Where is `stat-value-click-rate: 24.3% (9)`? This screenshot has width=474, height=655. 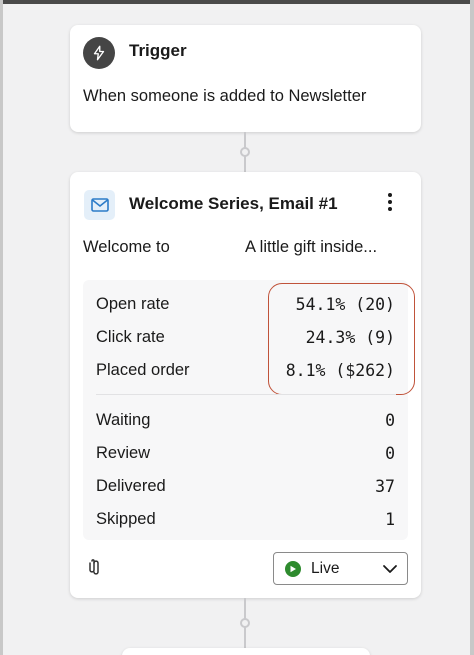
stat-value-click-rate: 24.3% (9) is located at coordinates (350, 337).